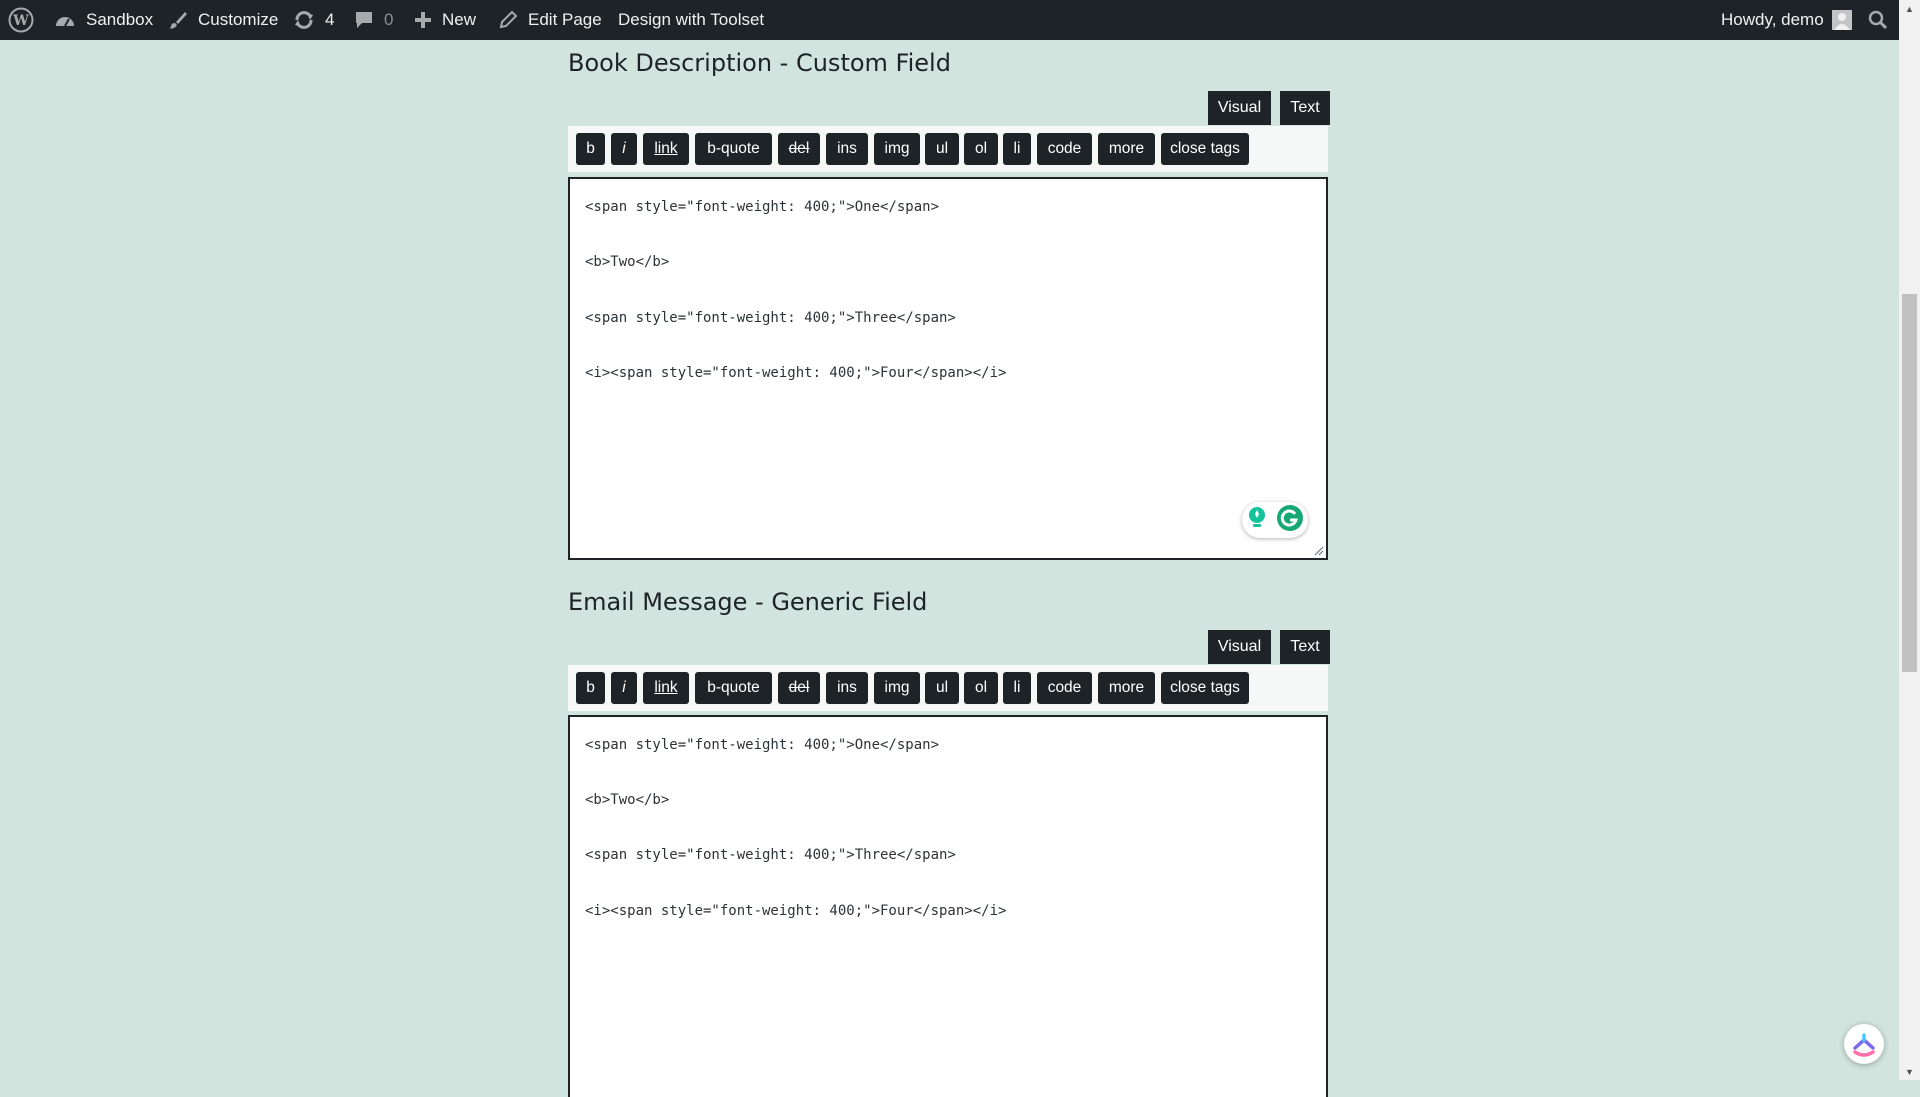 The width and height of the screenshot is (1920, 1097). I want to click on wordpress-logo-icon: W, so click(21, 20).